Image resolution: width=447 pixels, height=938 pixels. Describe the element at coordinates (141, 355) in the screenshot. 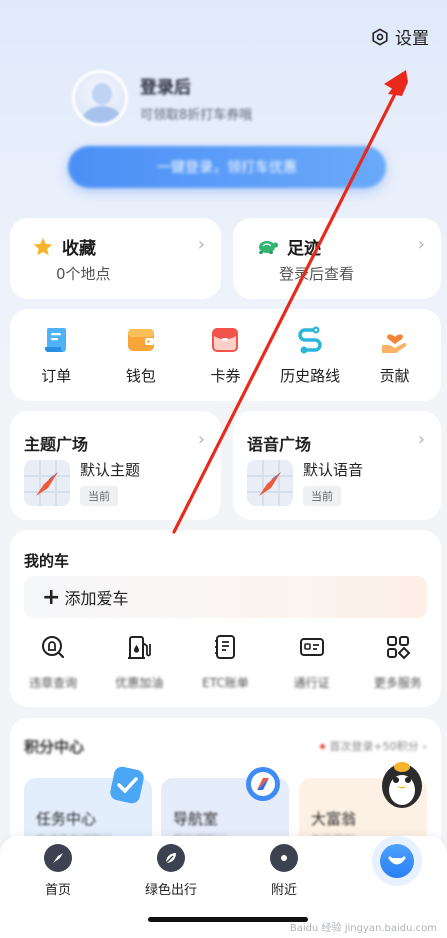

I see `shortcut-wallet: 钱包` at that location.